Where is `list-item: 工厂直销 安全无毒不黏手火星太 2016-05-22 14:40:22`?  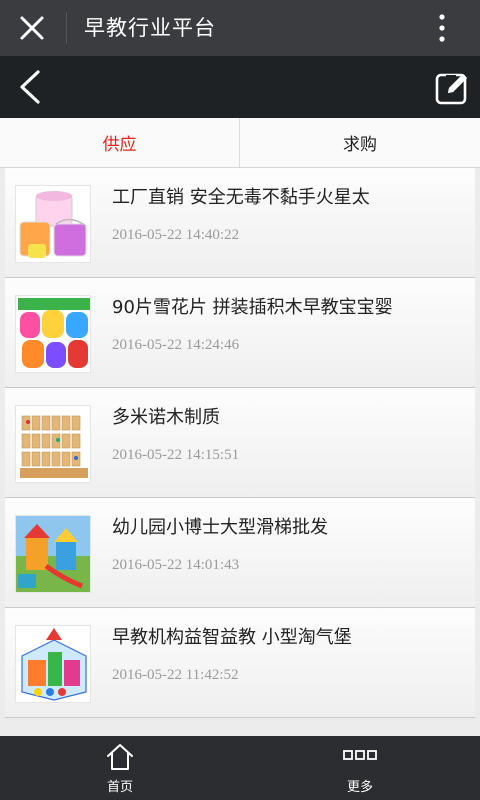
list-item: 工厂直销 安全无毒不黏手火星太 2016-05-22 14:40:22 is located at coordinates (240, 223).